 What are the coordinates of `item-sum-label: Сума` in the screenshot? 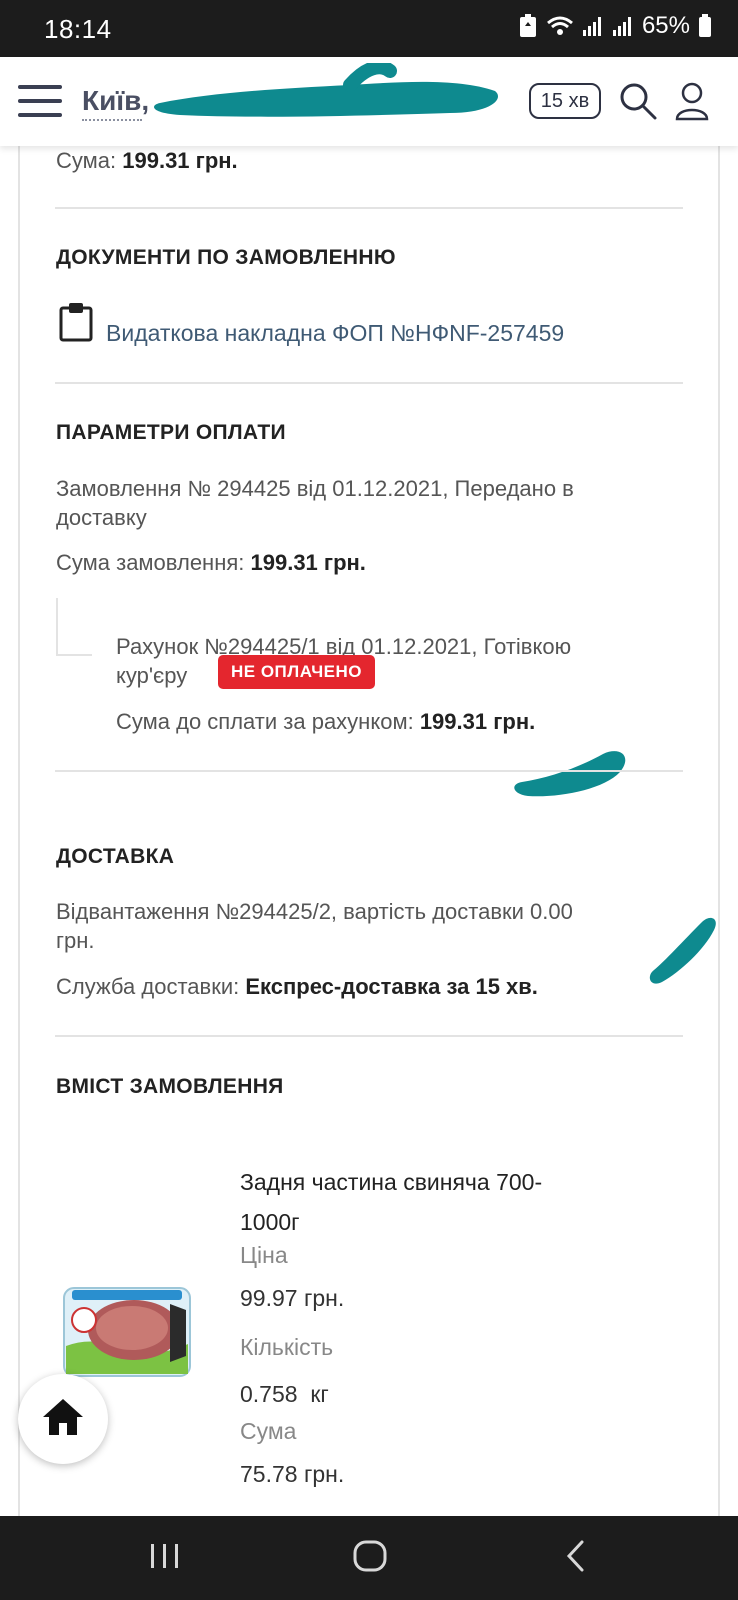 It's located at (268, 1431).